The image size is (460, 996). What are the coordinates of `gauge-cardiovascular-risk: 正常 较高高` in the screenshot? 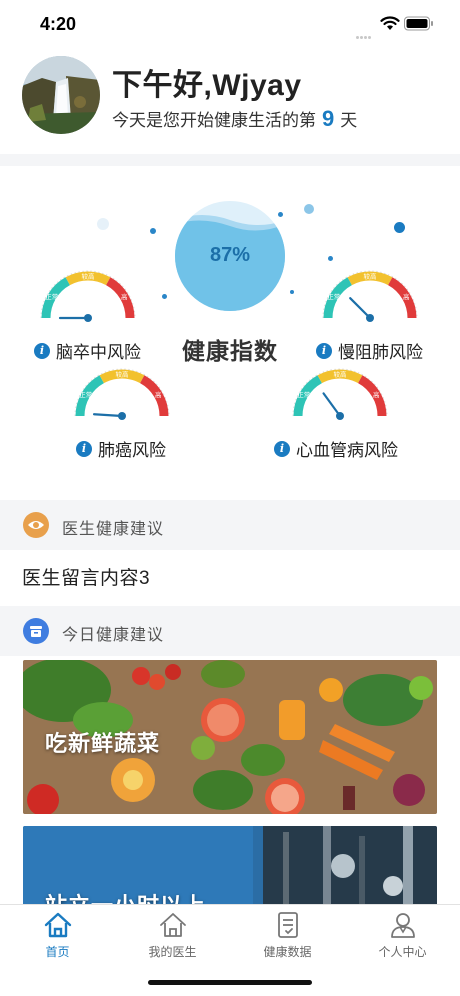 It's located at (340, 395).